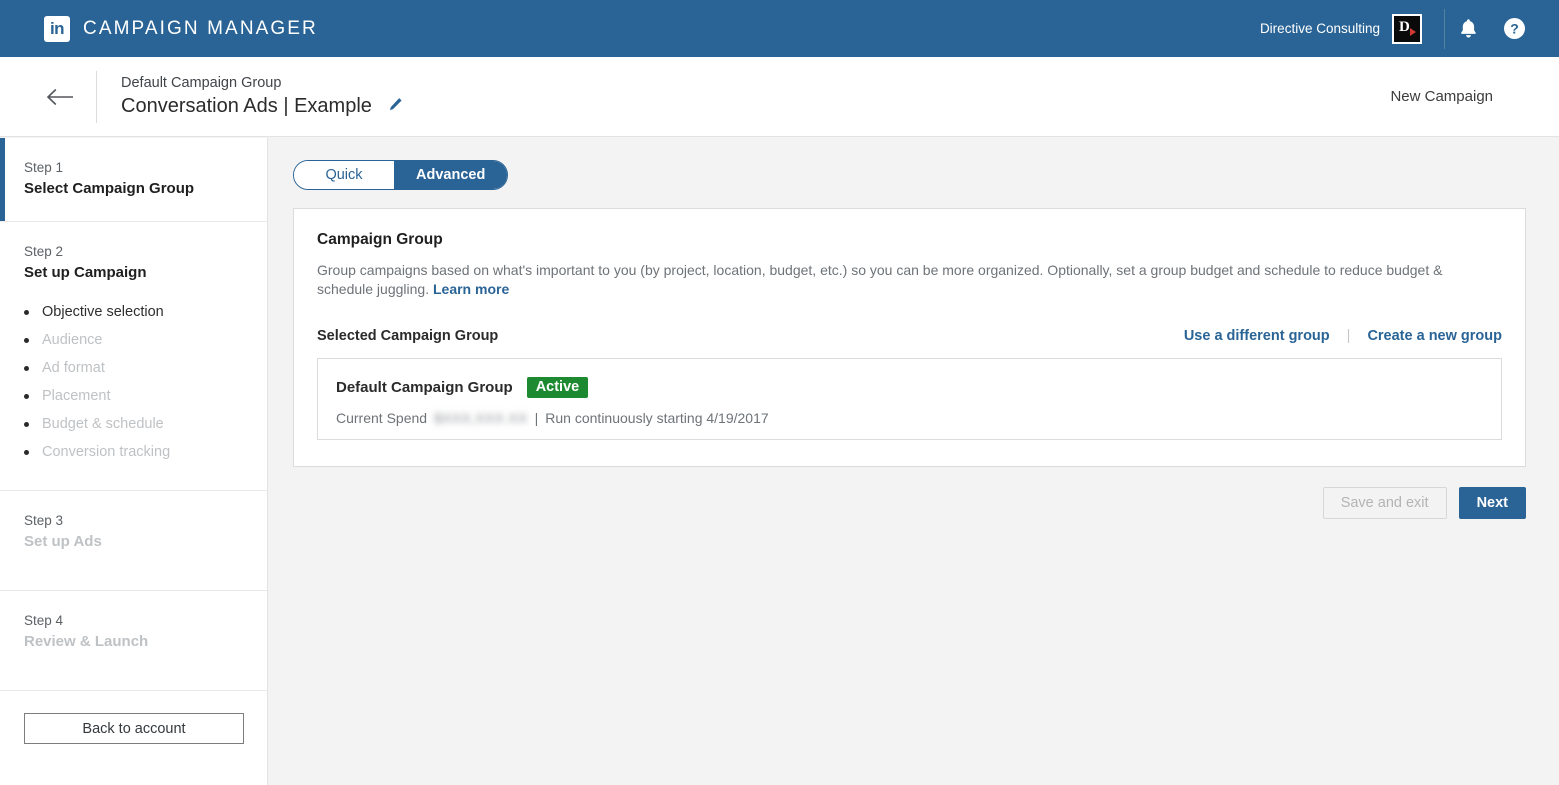 This screenshot has width=1559, height=785. I want to click on step-2-title: Set up Campaign, so click(85, 272).